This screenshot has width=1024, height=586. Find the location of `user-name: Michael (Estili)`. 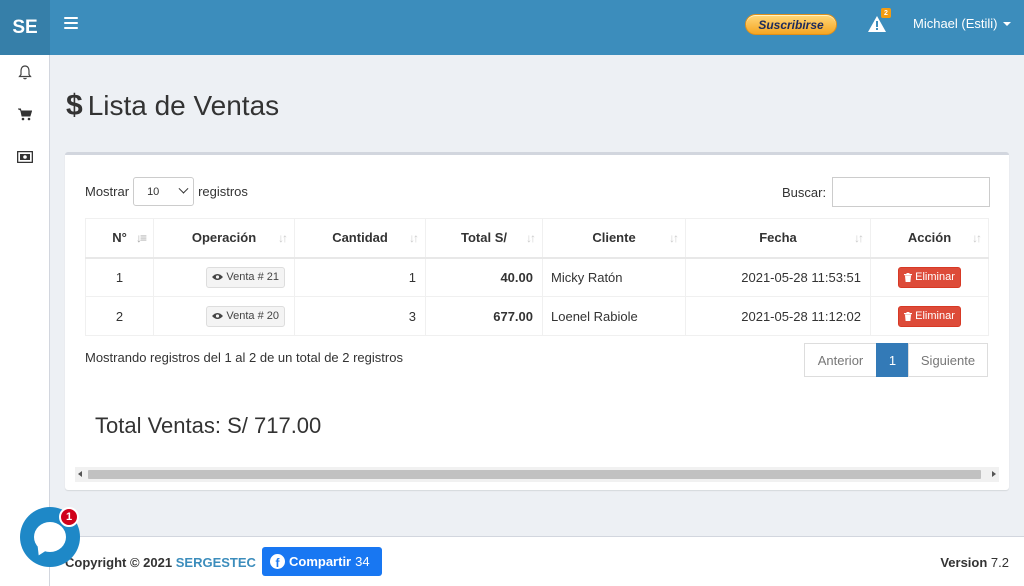

user-name: Michael (Estili) is located at coordinates (955, 23).